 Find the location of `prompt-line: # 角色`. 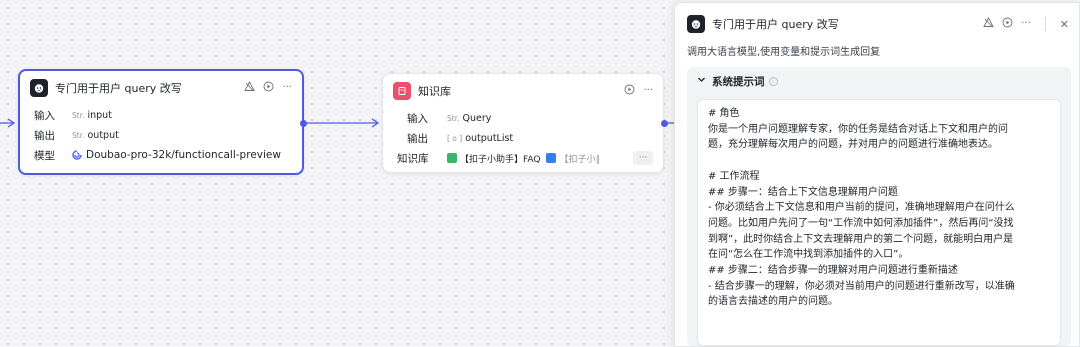

prompt-line: # 角色 is located at coordinates (724, 113).